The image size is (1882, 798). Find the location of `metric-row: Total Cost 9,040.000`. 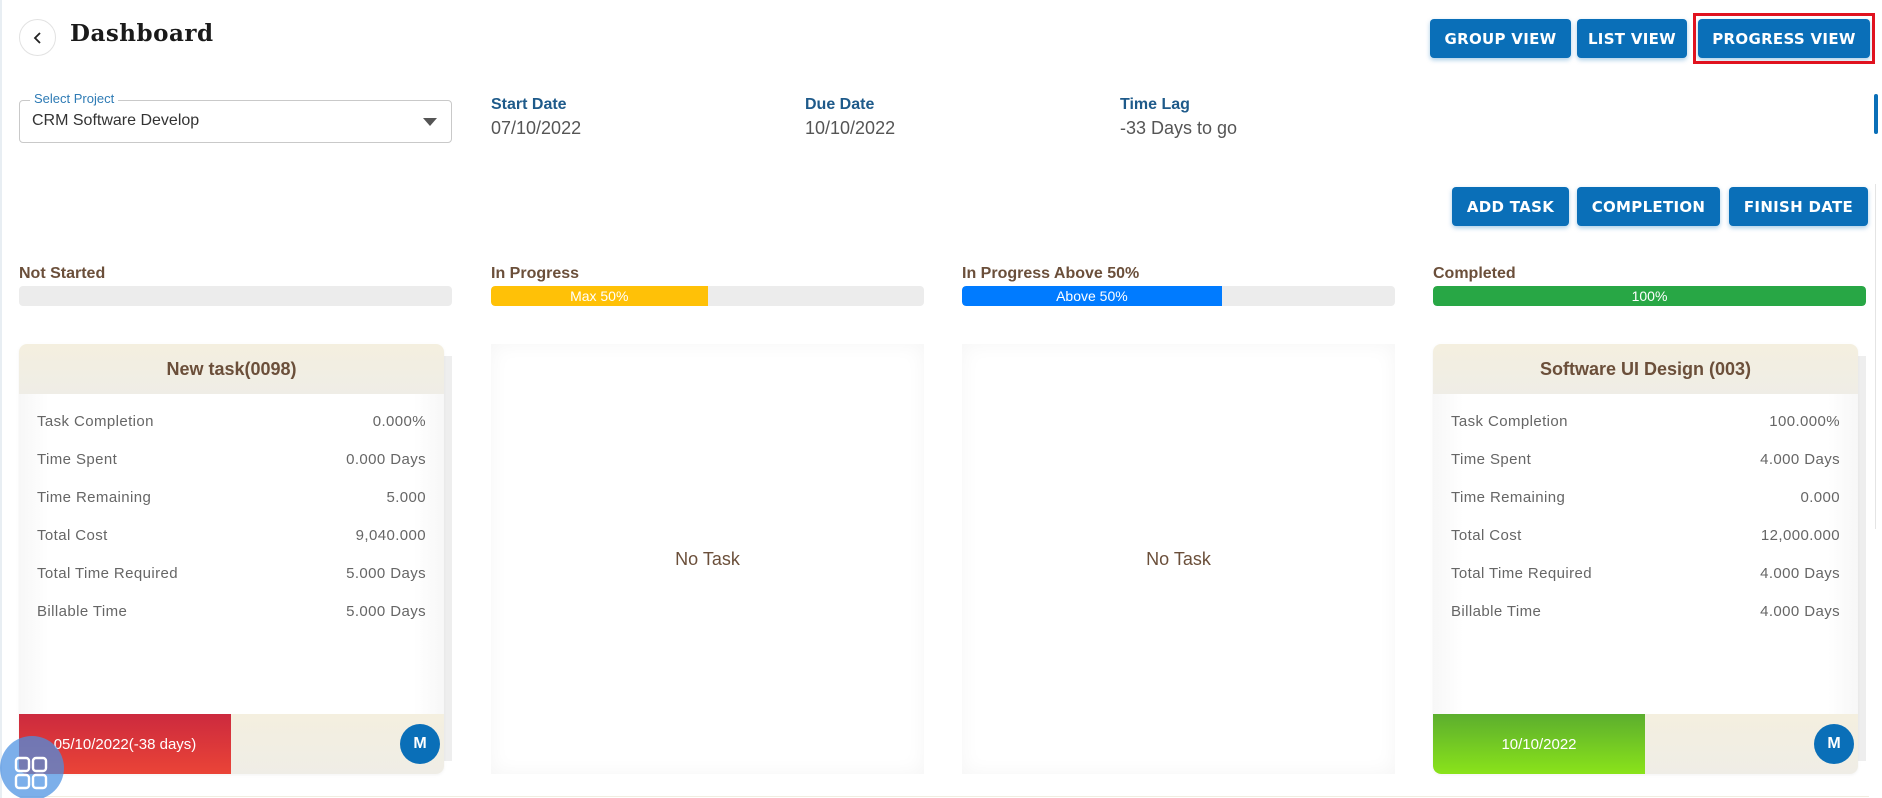

metric-row: Total Cost 9,040.000 is located at coordinates (231, 535).